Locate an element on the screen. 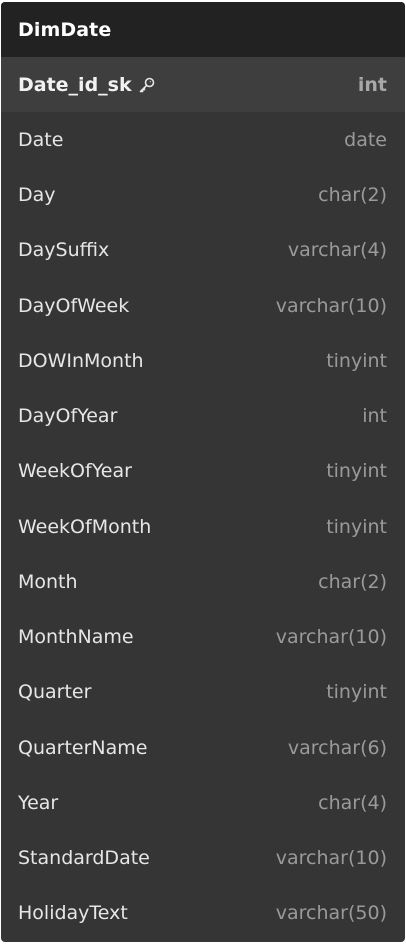 The width and height of the screenshot is (406, 944). column-row: Month char(2) is located at coordinates (203, 581).